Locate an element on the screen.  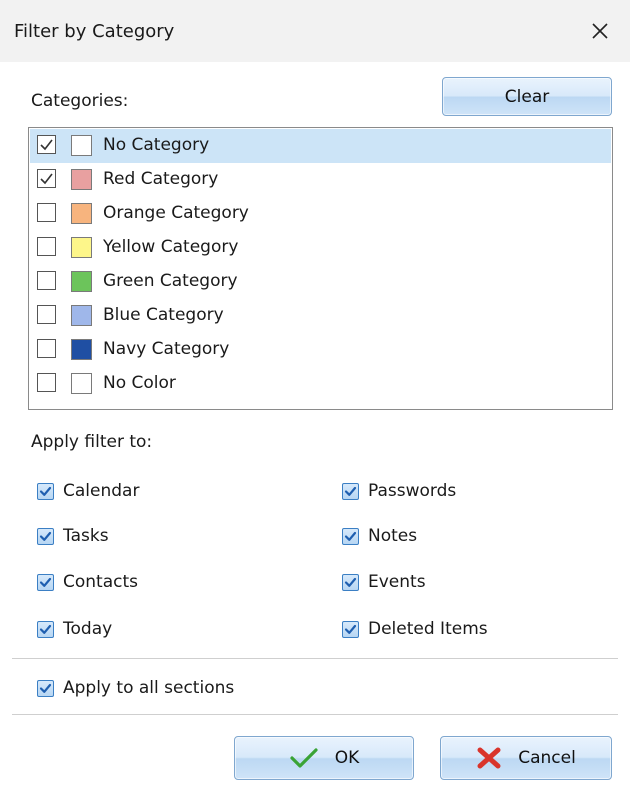
category-row-yellow: Yellow Category is located at coordinates (320, 248).